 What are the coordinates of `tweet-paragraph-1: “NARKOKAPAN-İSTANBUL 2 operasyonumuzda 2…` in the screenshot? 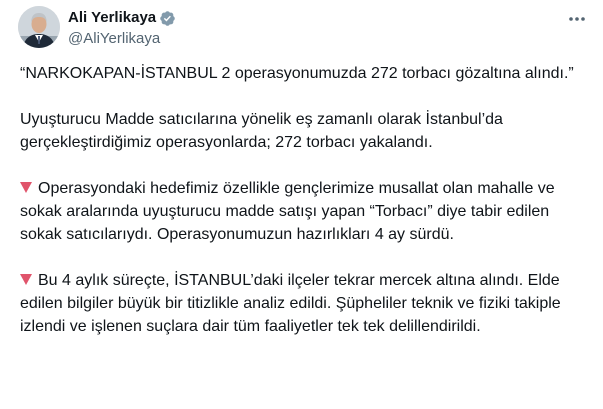 It's located at (297, 73).